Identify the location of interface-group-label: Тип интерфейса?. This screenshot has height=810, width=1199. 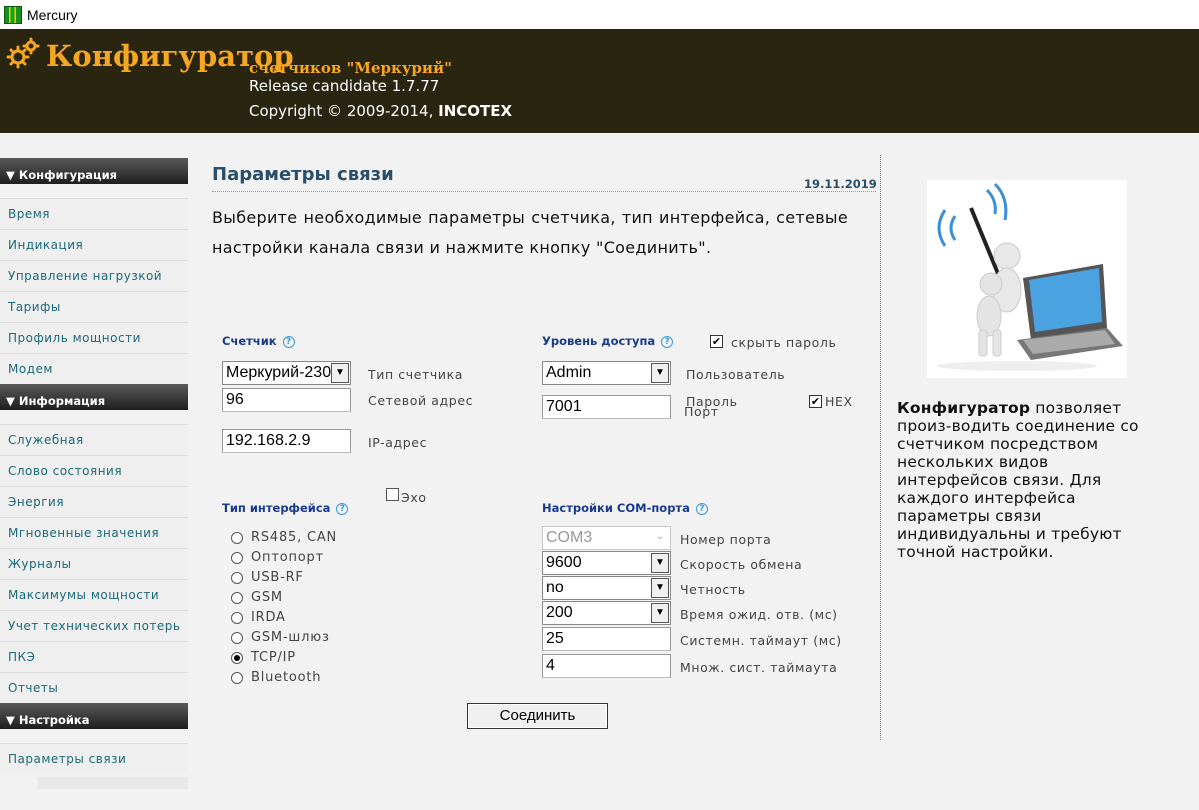
(285, 508).